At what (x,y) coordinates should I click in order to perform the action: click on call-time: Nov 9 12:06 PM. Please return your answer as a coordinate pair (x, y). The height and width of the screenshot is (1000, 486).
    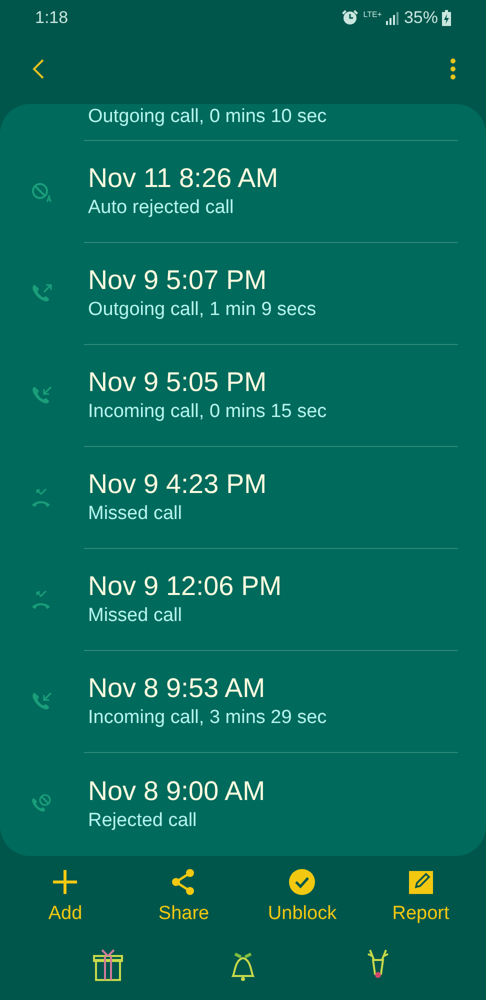
    Looking at the image, I should click on (185, 587).